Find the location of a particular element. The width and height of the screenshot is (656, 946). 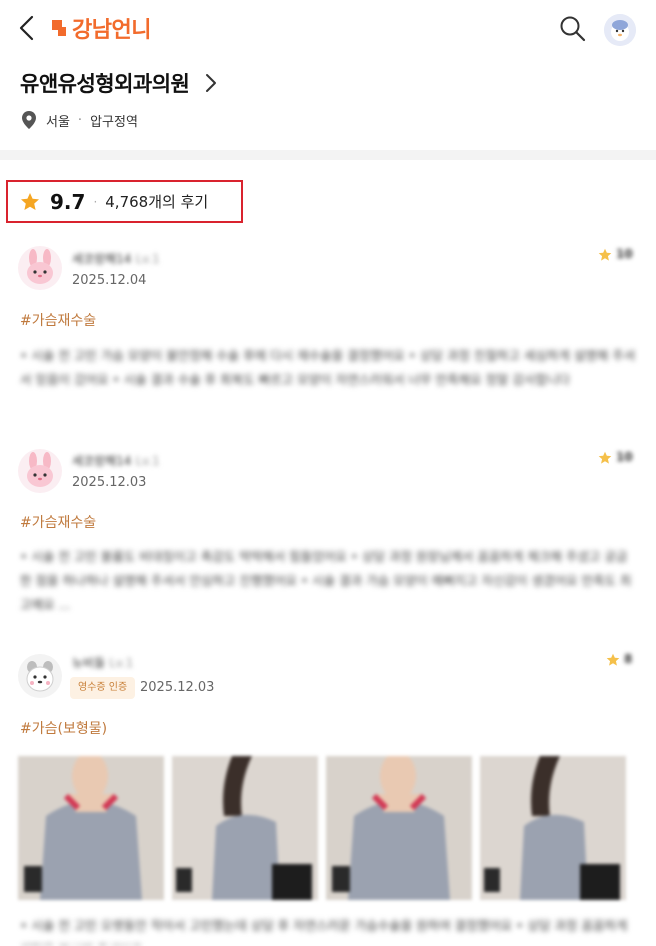

review-photos is located at coordinates (322, 828).